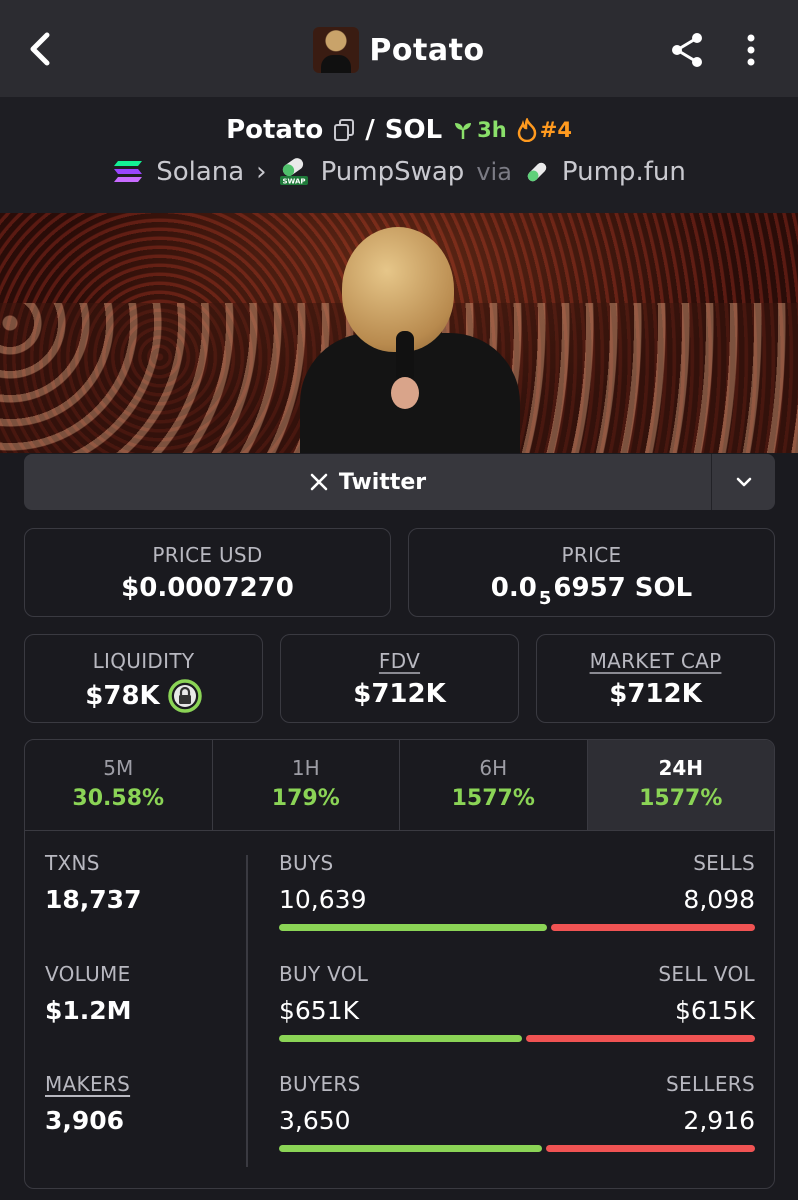 This screenshot has height=1200, width=798. Describe the element at coordinates (85, 1120) in the screenshot. I see `makers-value: 3,906` at that location.